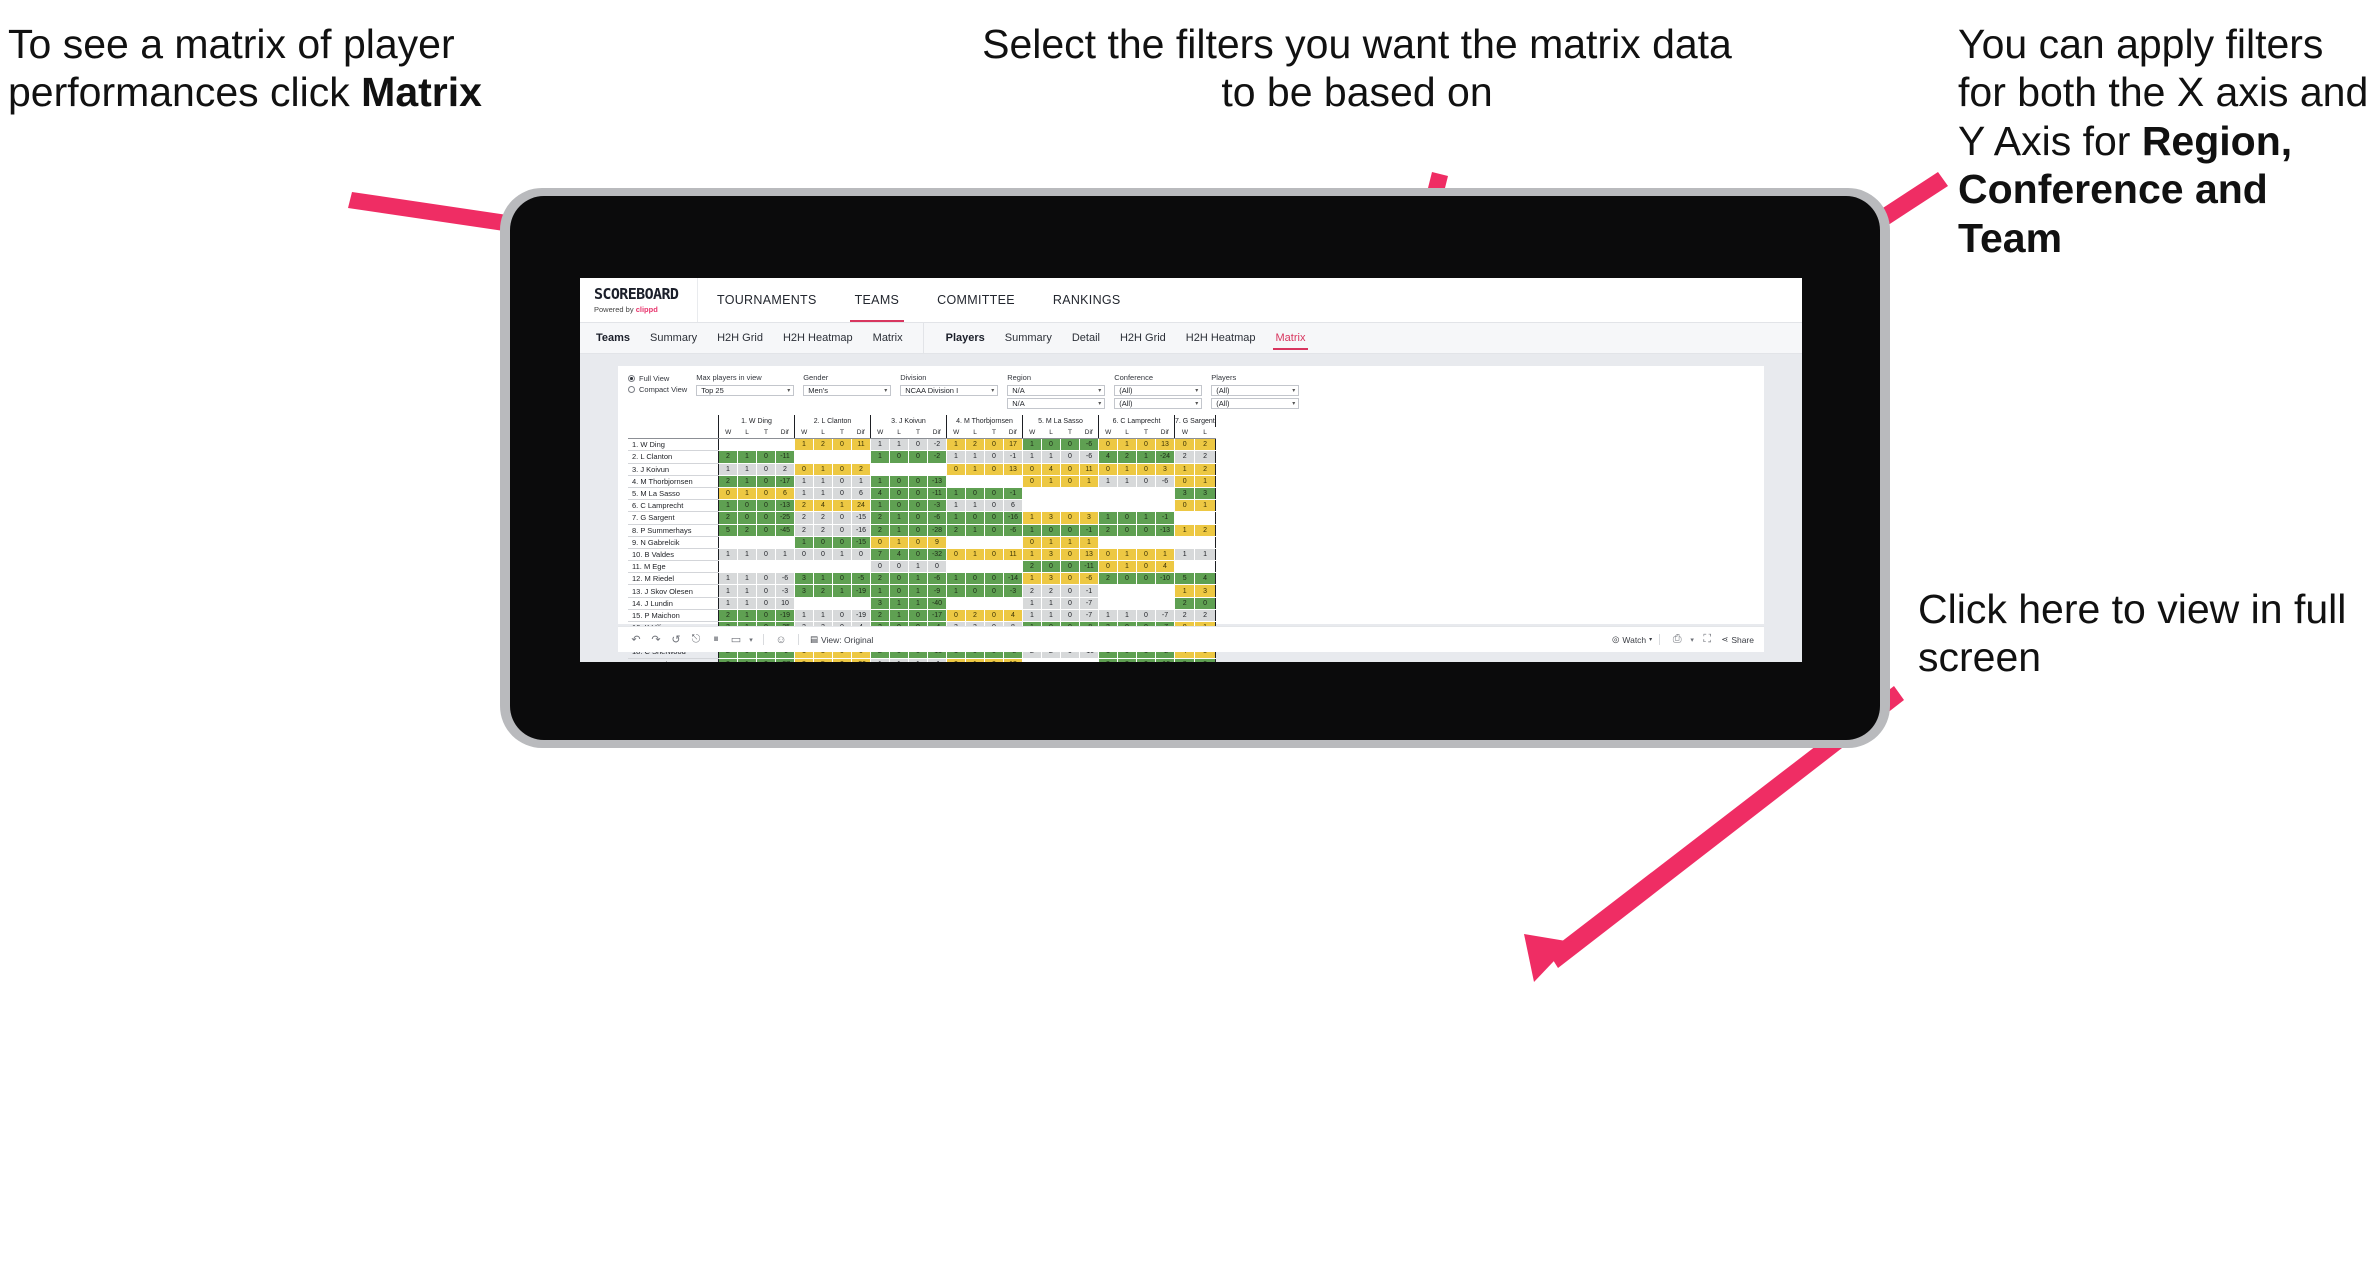 The width and height of the screenshot is (2378, 1280). I want to click on pause-updates-icon: ⏸, so click(716, 639).